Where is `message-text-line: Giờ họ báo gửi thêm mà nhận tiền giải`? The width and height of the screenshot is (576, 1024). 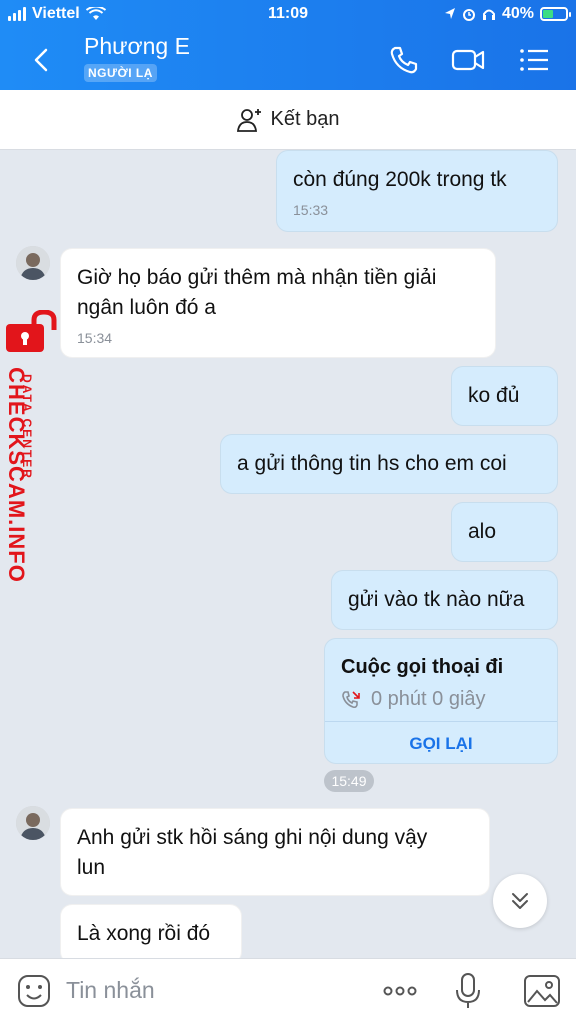
message-text-line: Giờ họ báo gửi thêm mà nhận tiền giải is located at coordinates (257, 277).